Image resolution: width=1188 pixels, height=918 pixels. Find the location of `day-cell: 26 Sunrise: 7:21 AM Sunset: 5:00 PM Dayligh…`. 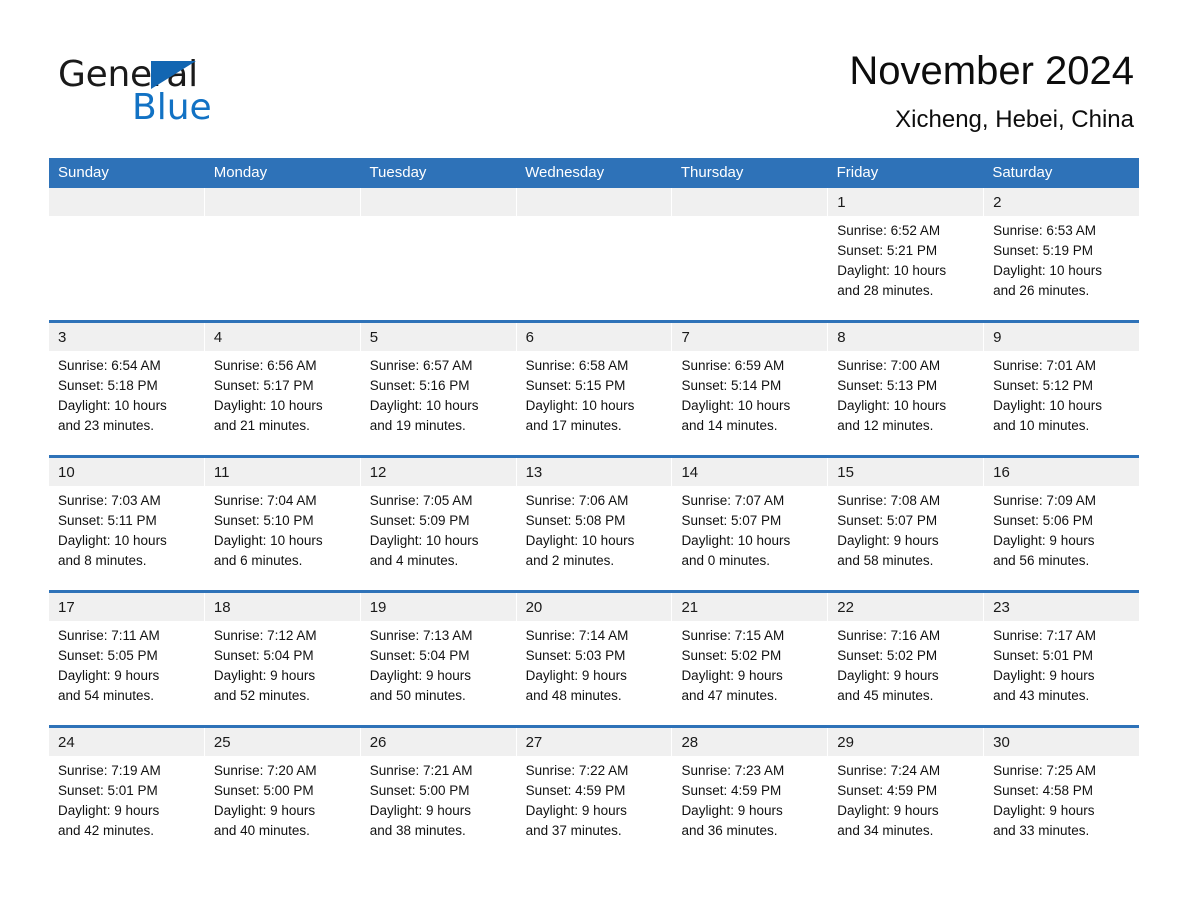

day-cell: 26 Sunrise: 7:21 AM Sunset: 5:00 PM Dayligh… is located at coordinates (438, 794).